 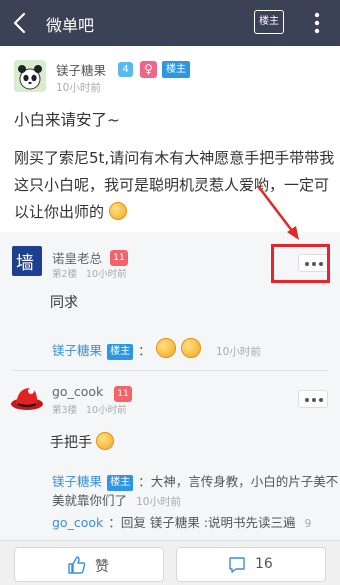 What do you see at coordinates (144, 350) in the screenshot?
I see `sub-reply-text: ：` at bounding box center [144, 350].